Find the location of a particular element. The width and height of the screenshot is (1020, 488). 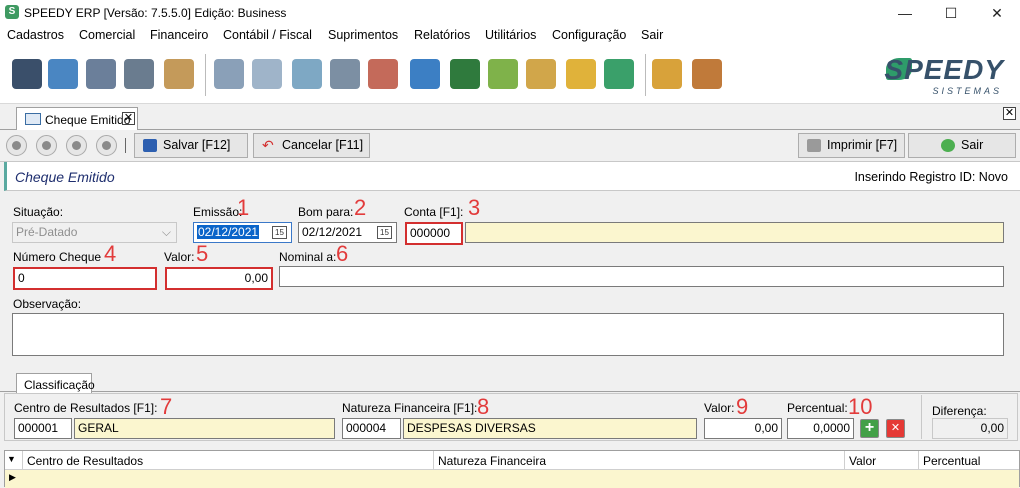

close-window-button: ✕ is located at coordinates (997, 13).